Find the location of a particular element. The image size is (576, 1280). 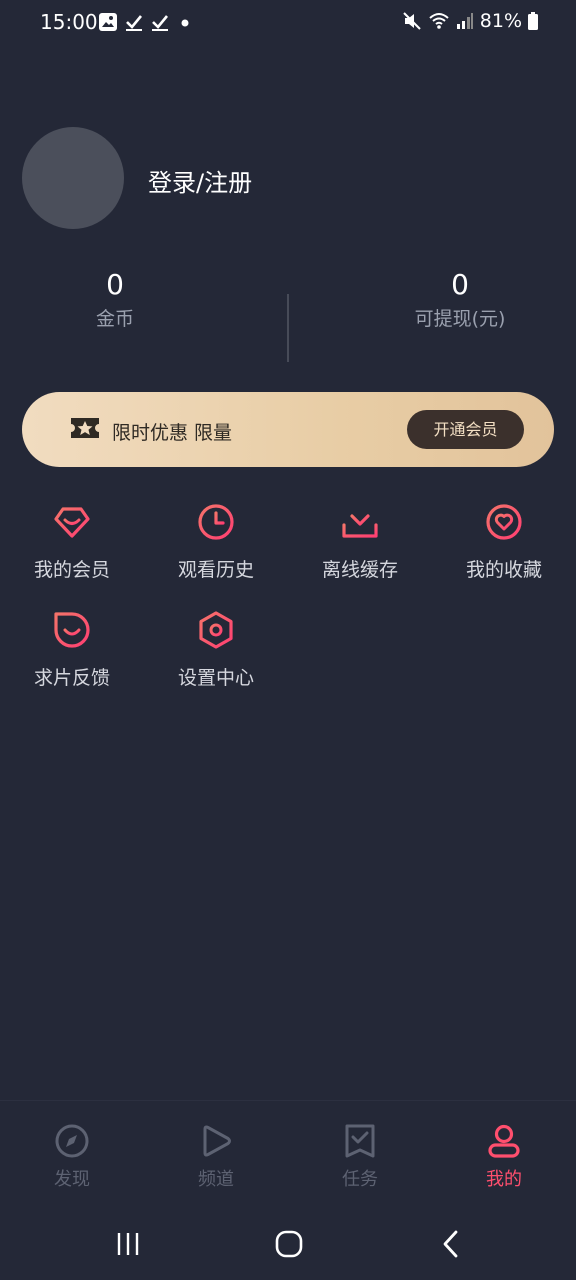

download-icon is located at coordinates (360, 521).